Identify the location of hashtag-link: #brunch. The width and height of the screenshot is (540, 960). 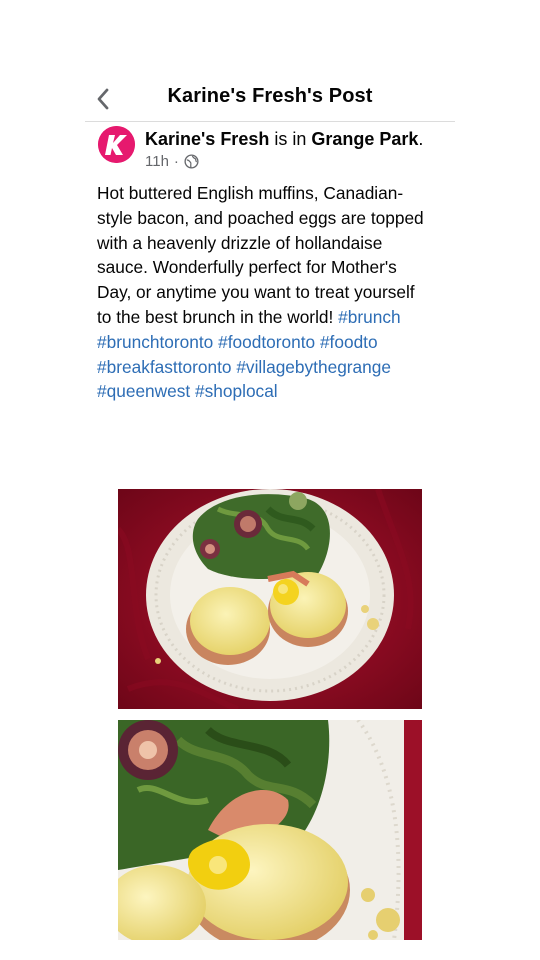
(369, 317).